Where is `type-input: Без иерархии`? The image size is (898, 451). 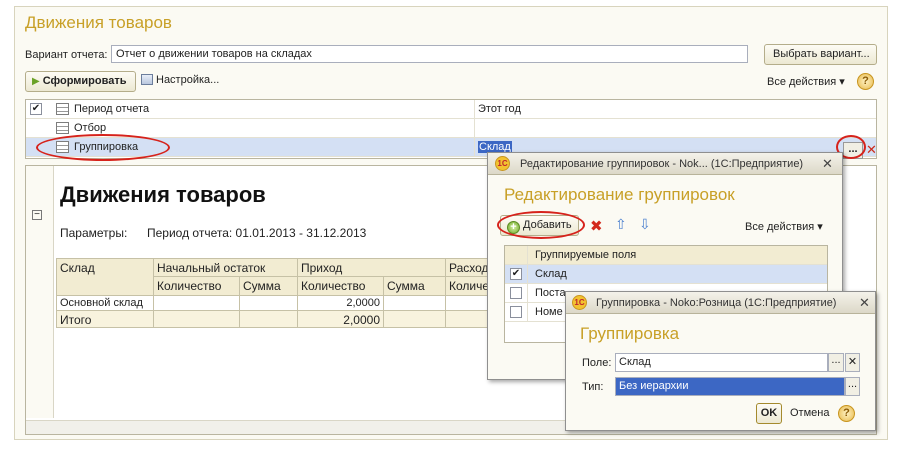 type-input: Без иерархии is located at coordinates (730, 386).